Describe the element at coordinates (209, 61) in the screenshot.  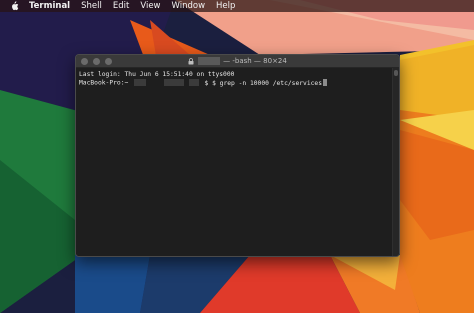
I see `redacted-username` at that location.